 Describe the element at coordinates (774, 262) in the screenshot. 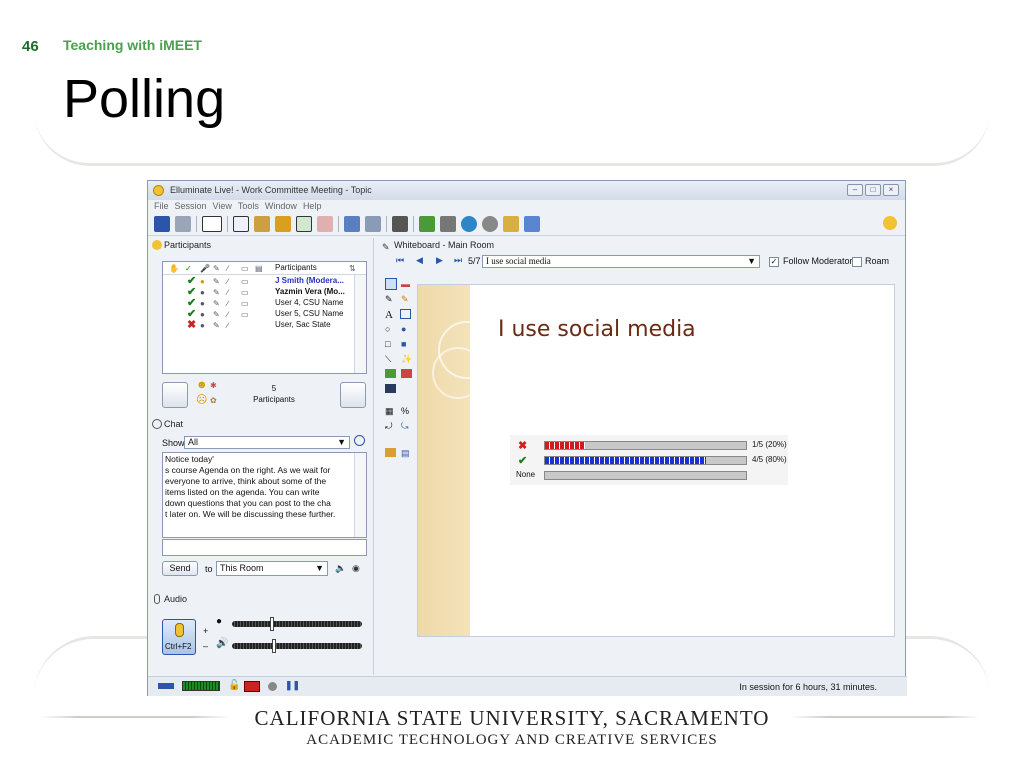

I see `follow-moderator-checkbox: ✓` at that location.